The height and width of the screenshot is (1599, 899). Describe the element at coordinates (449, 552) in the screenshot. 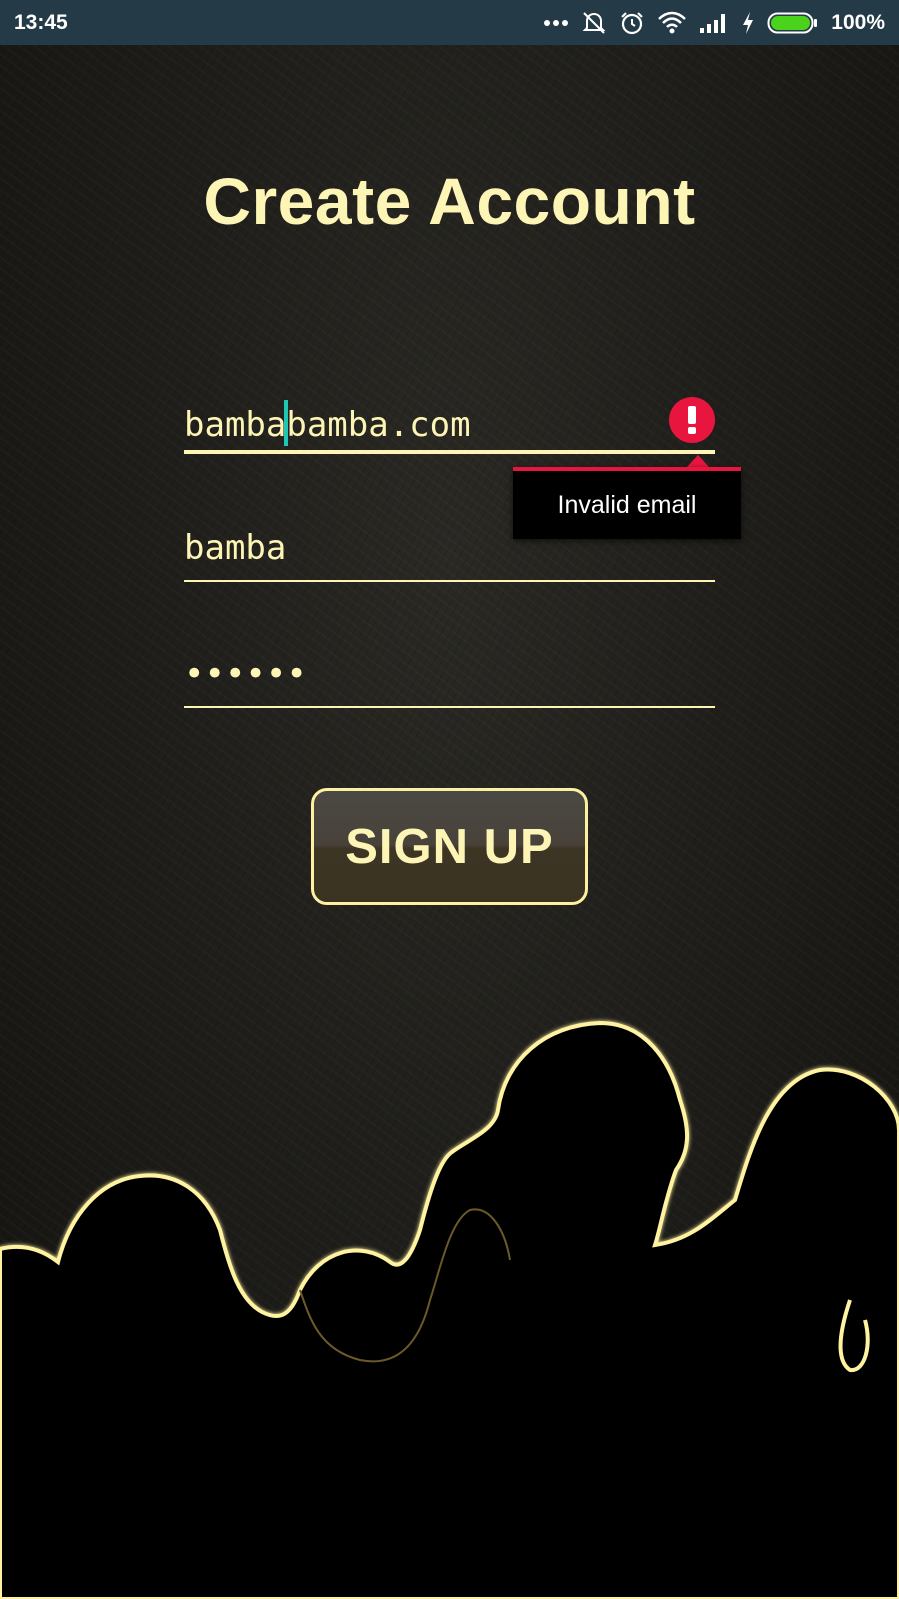

I see `username-field: bamba` at that location.